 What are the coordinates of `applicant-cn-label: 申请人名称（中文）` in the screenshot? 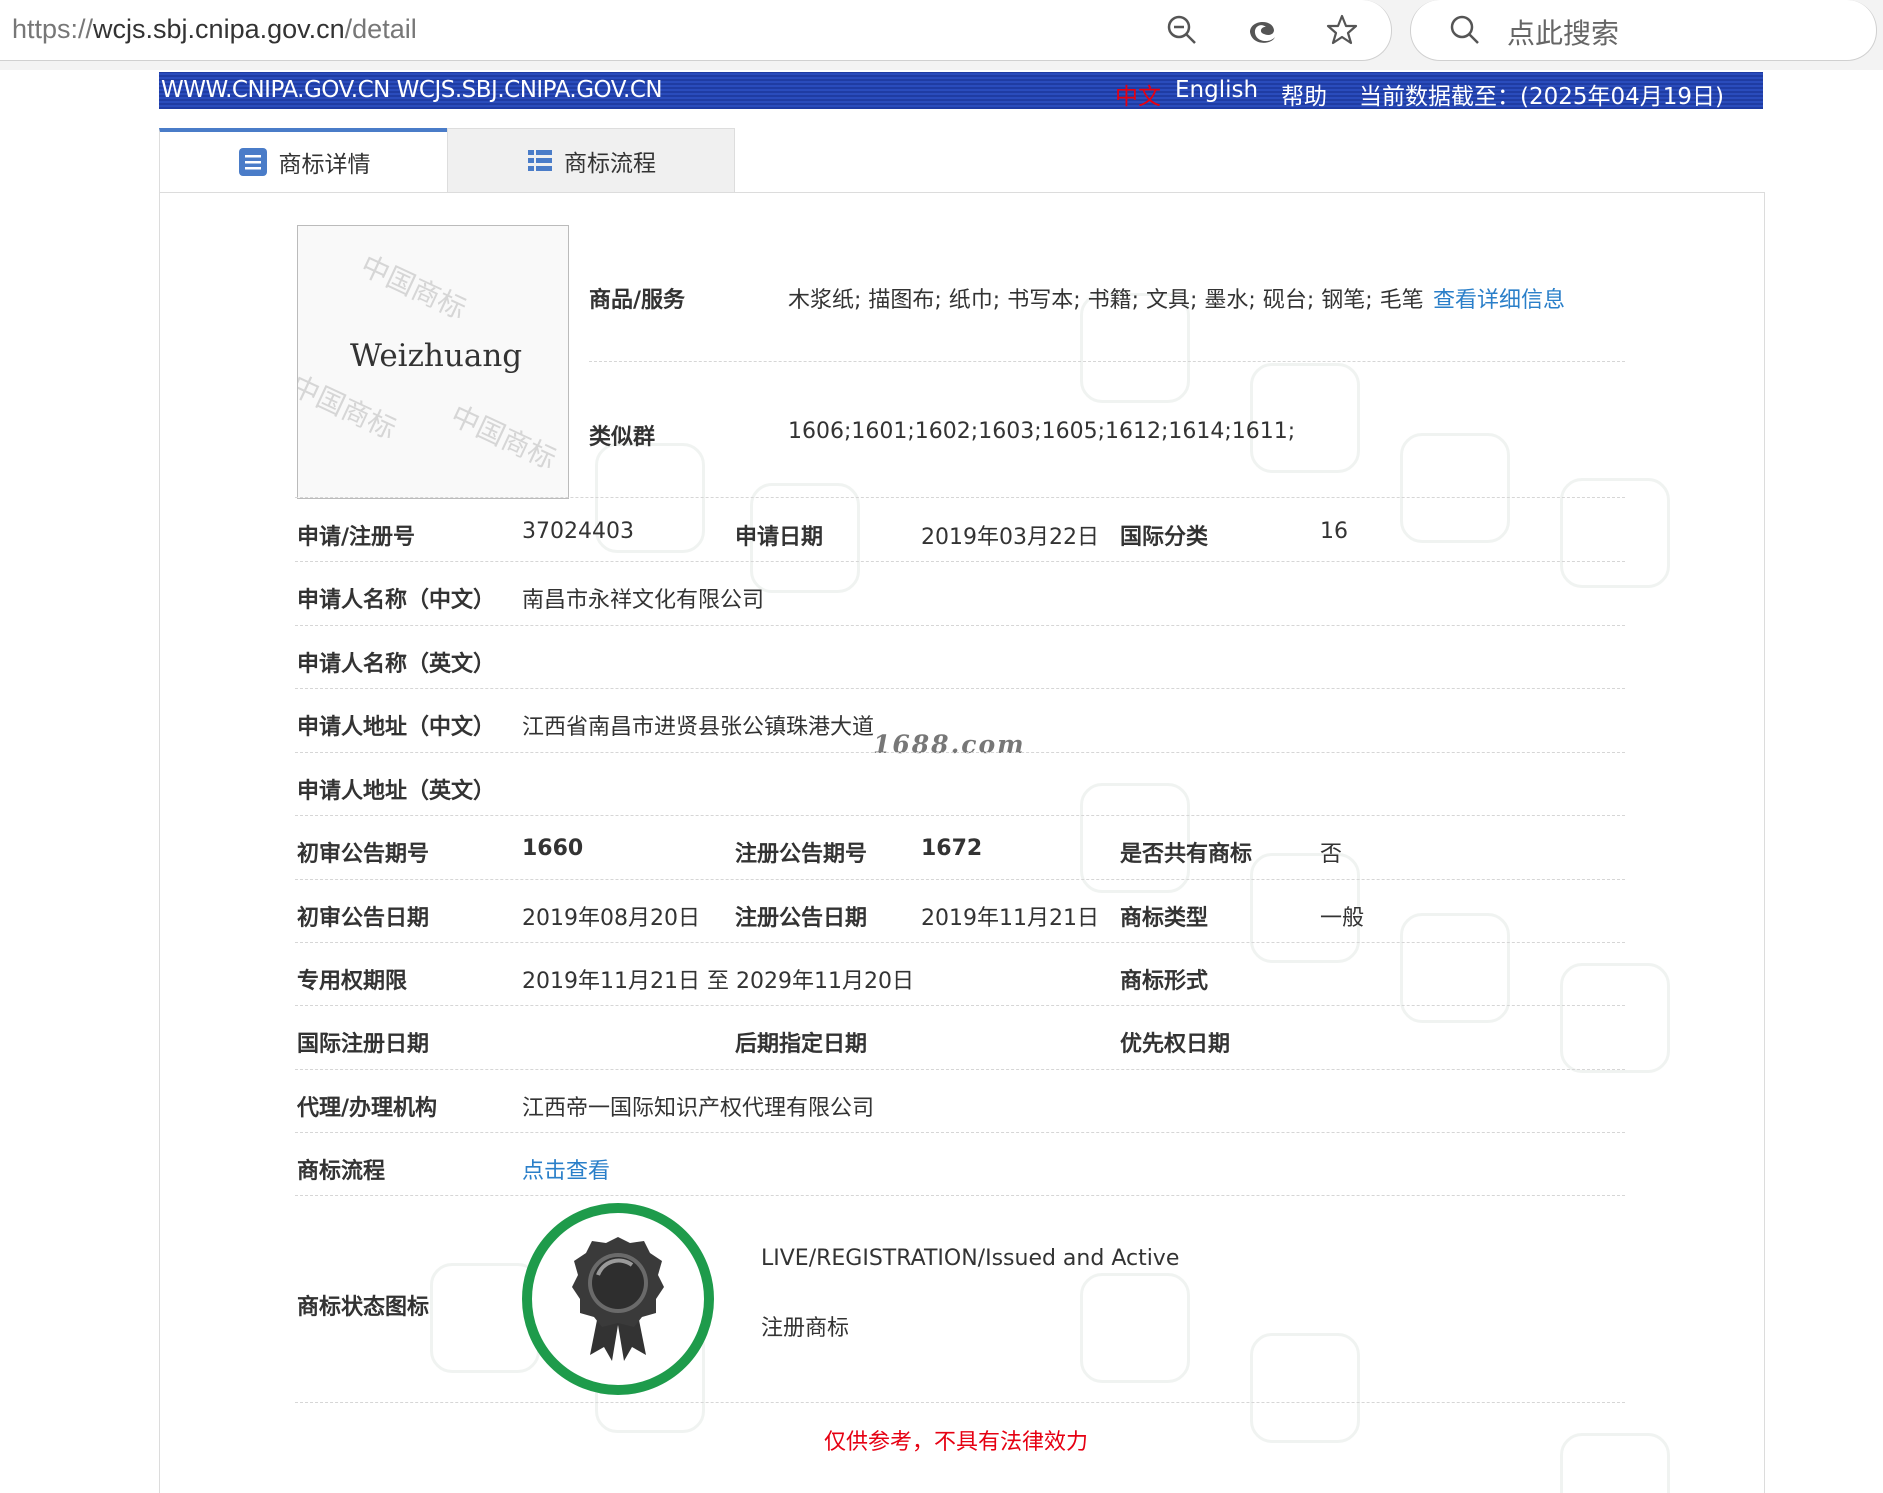 It's located at (396, 600).